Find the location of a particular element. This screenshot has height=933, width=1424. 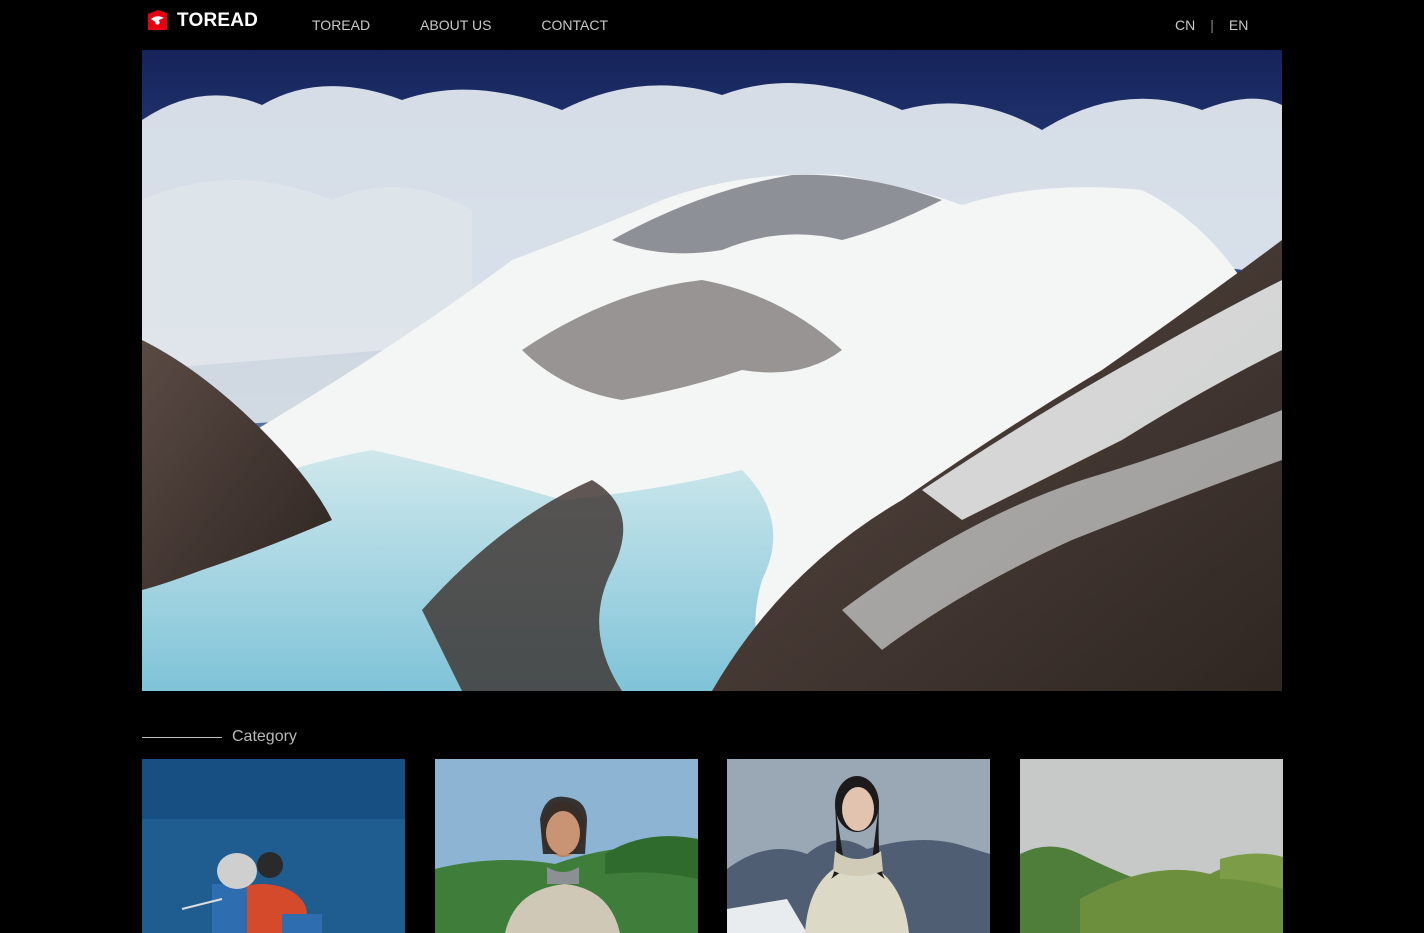

nav-contact: CONTACT is located at coordinates (574, 25).